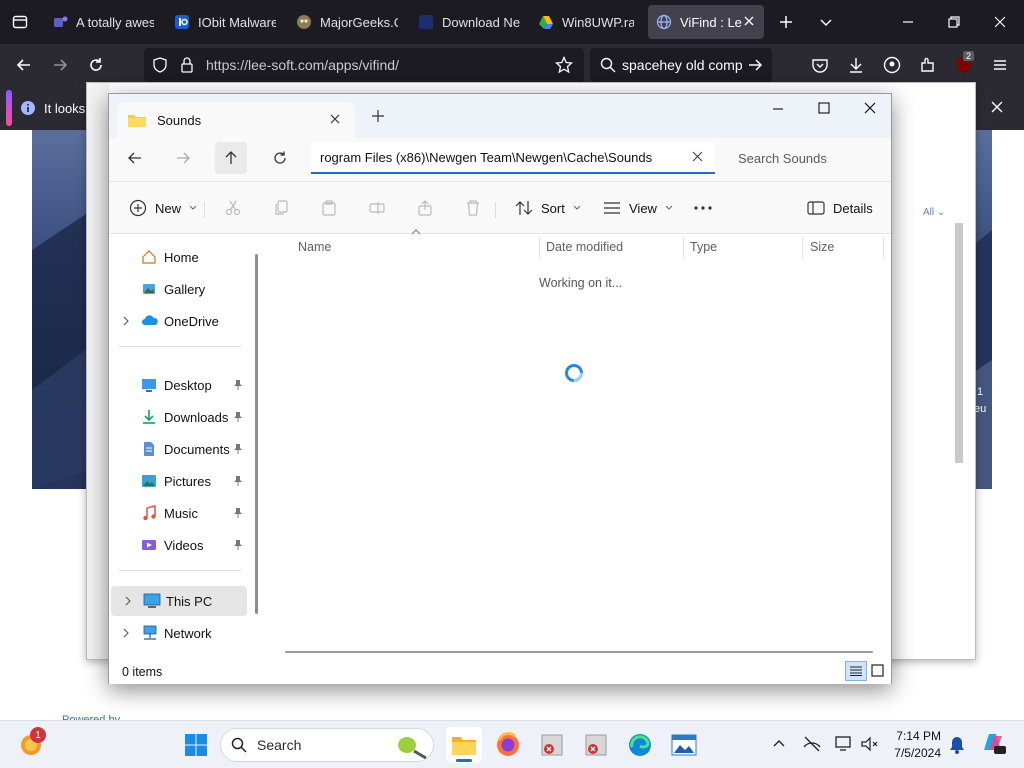 This screenshot has height=768, width=1024. I want to click on back-icon, so click(135, 158).